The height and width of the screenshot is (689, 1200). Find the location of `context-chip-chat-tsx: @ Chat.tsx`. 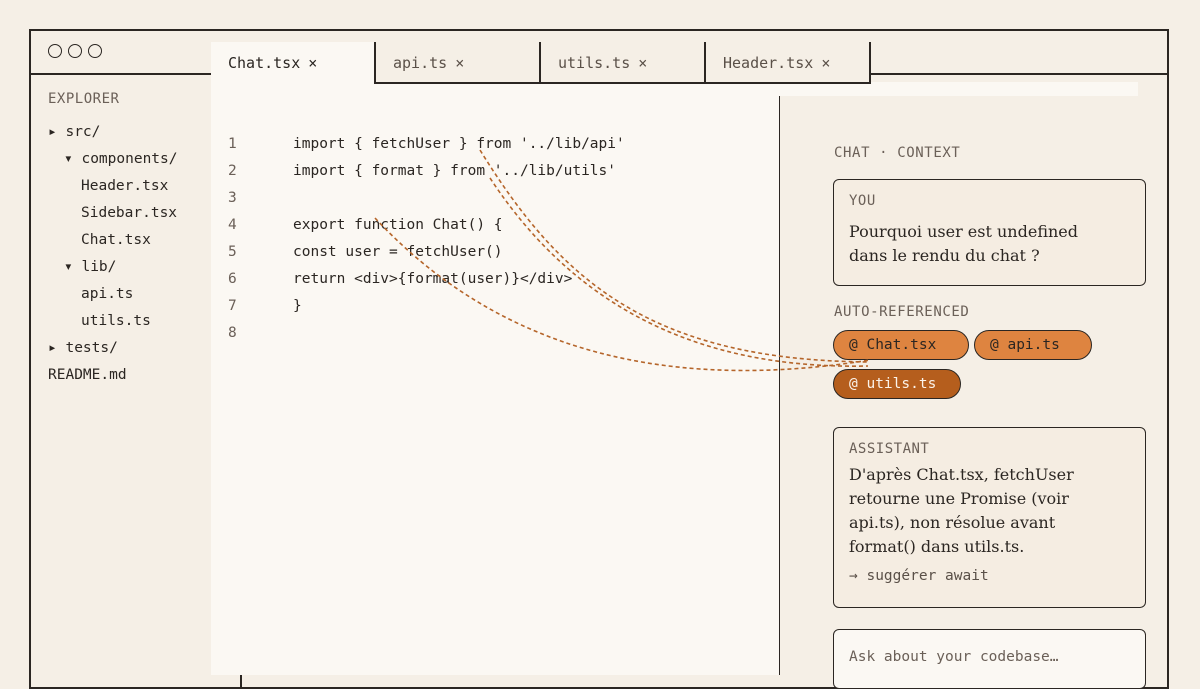

context-chip-chat-tsx: @ Chat.tsx is located at coordinates (901, 345).